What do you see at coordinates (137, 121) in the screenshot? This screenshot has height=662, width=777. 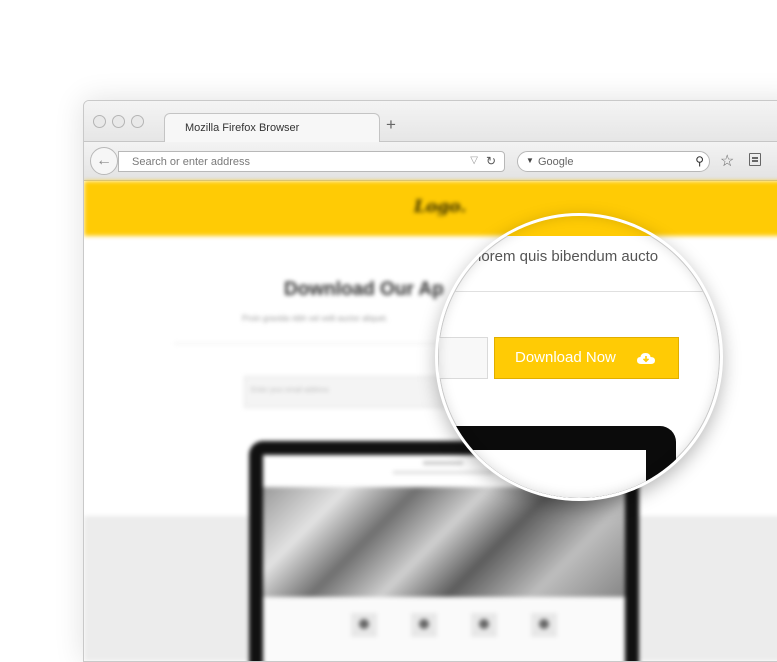 I see `zoom-window-button` at bounding box center [137, 121].